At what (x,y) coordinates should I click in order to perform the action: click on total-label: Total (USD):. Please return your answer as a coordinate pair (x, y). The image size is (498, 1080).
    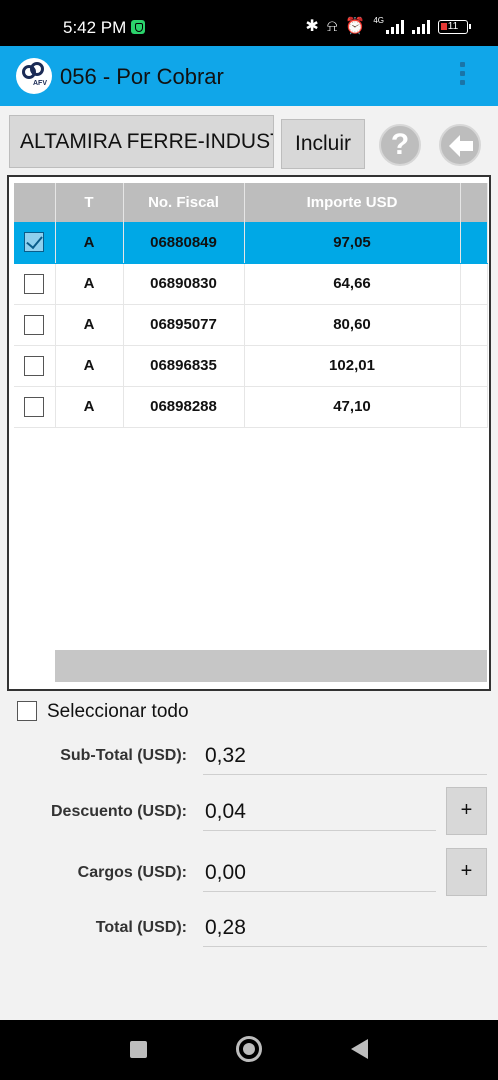
    Looking at the image, I should click on (141, 927).